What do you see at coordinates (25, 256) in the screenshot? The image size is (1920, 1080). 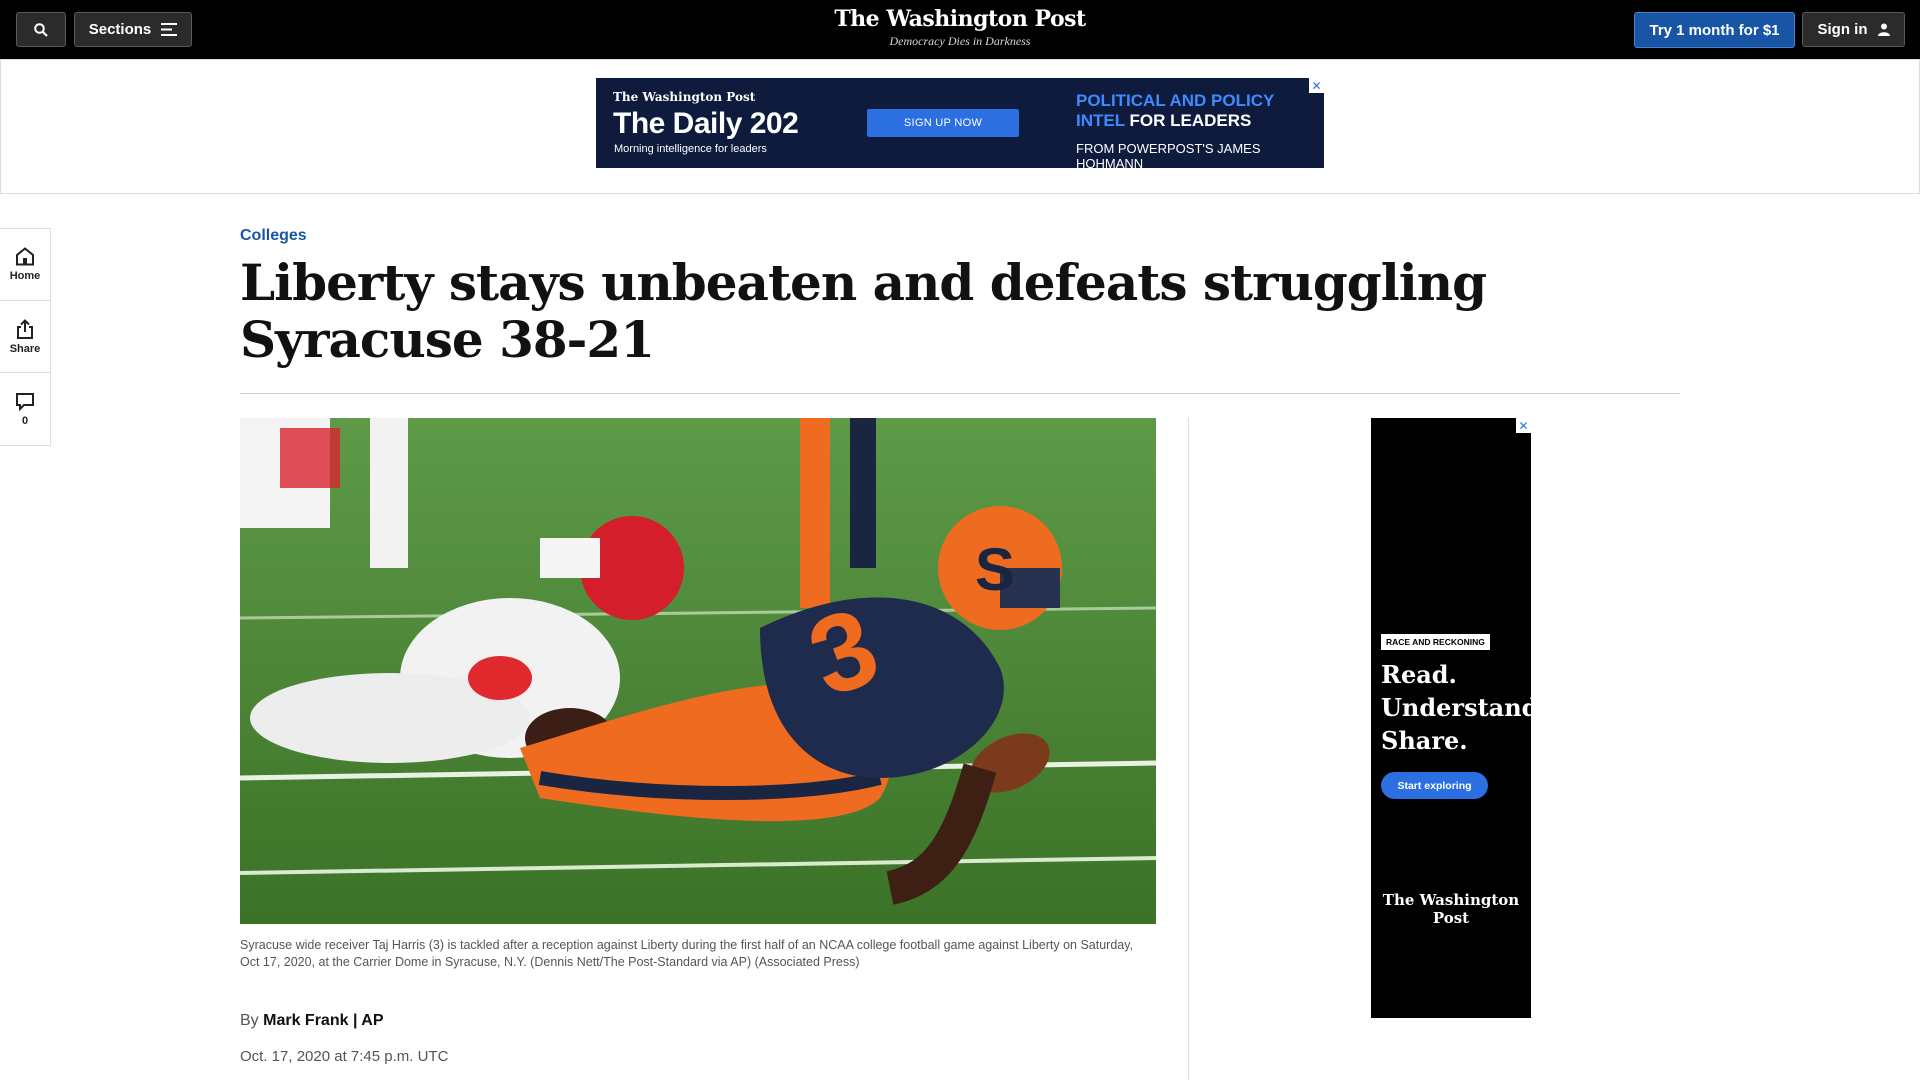 I see `home-icon` at bounding box center [25, 256].